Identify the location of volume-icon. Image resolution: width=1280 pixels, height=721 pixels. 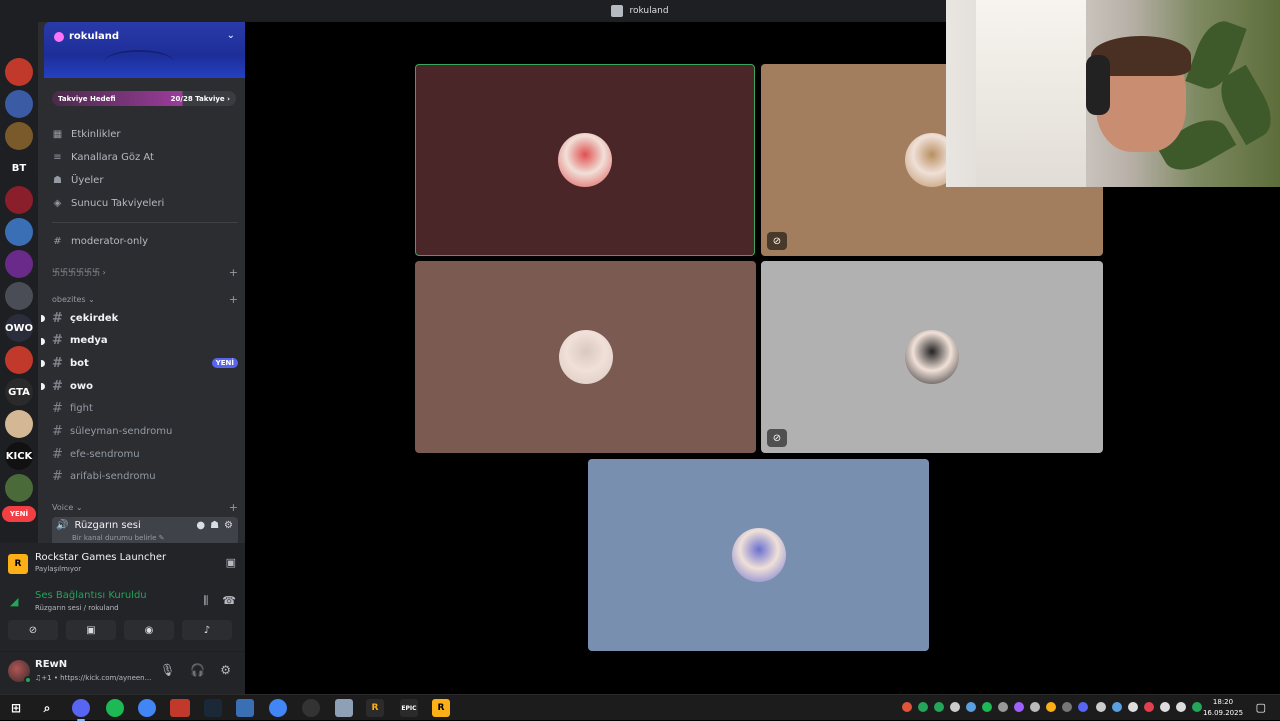
(1165, 707).